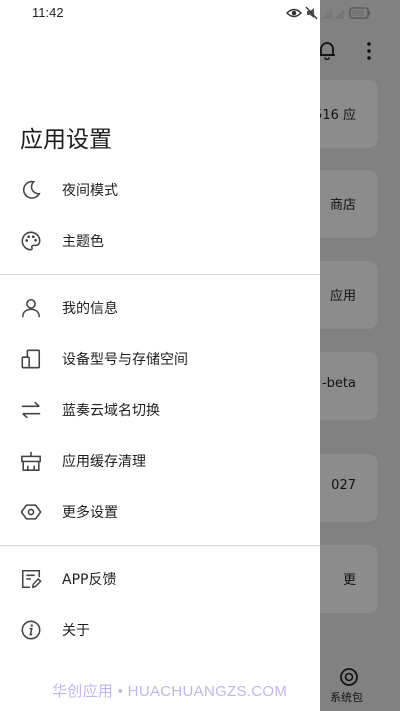 This screenshot has height=711, width=400. Describe the element at coordinates (66, 140) in the screenshot. I see `drawer-title: 应用设置` at that location.